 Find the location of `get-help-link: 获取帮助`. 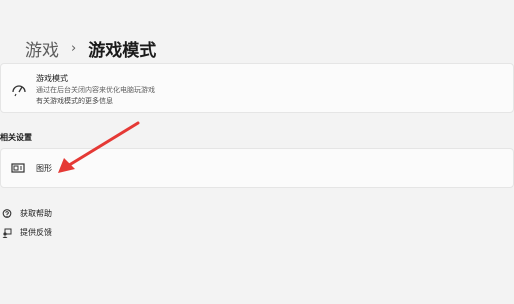

get-help-link: 获取帮助 is located at coordinates (27, 213).